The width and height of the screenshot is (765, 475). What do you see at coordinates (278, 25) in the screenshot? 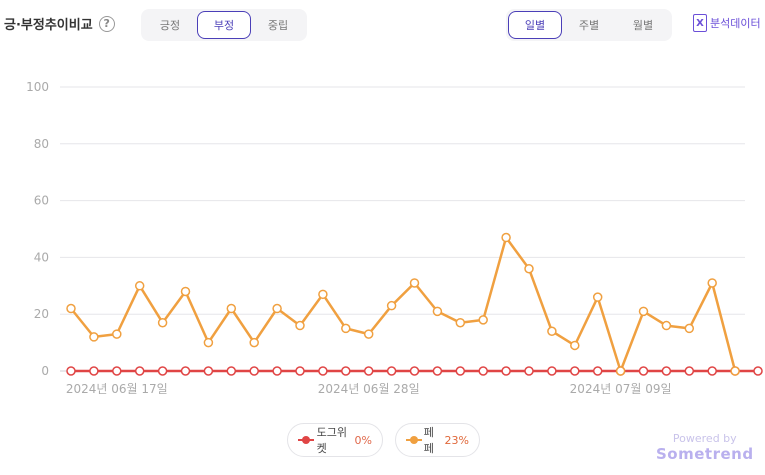
I see `tab-neutral: 중립` at bounding box center [278, 25].